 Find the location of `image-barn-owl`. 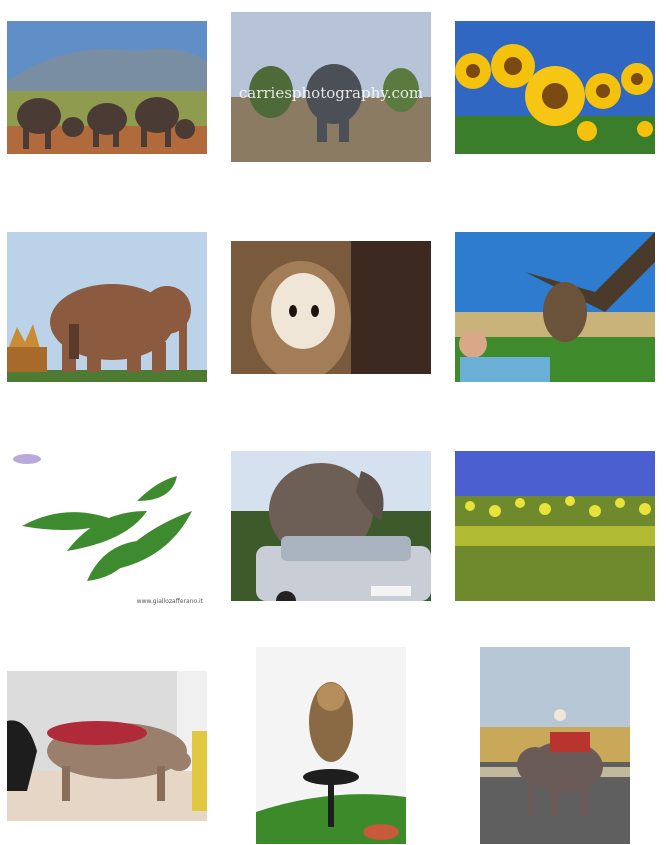

image-barn-owl is located at coordinates (331, 307).